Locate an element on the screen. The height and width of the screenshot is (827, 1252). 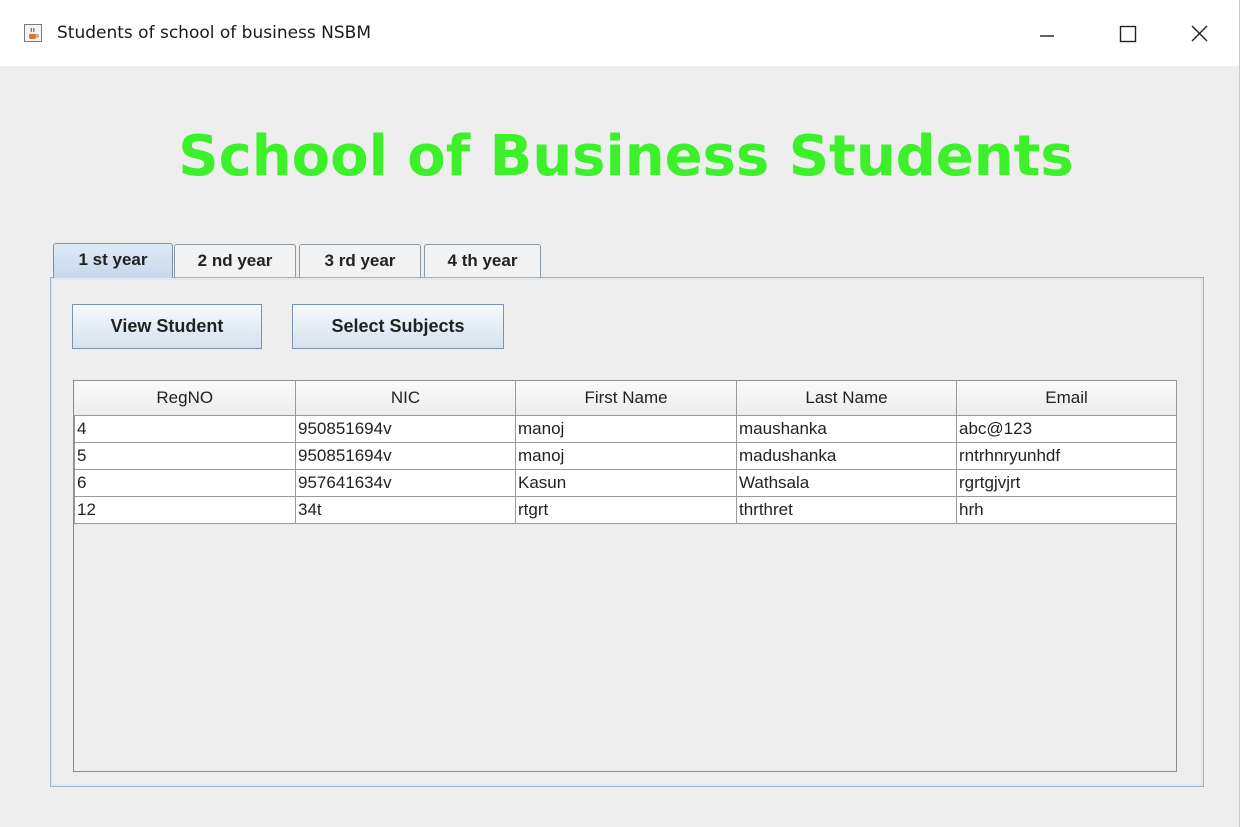
column-header-email: Email is located at coordinates (1066, 398).